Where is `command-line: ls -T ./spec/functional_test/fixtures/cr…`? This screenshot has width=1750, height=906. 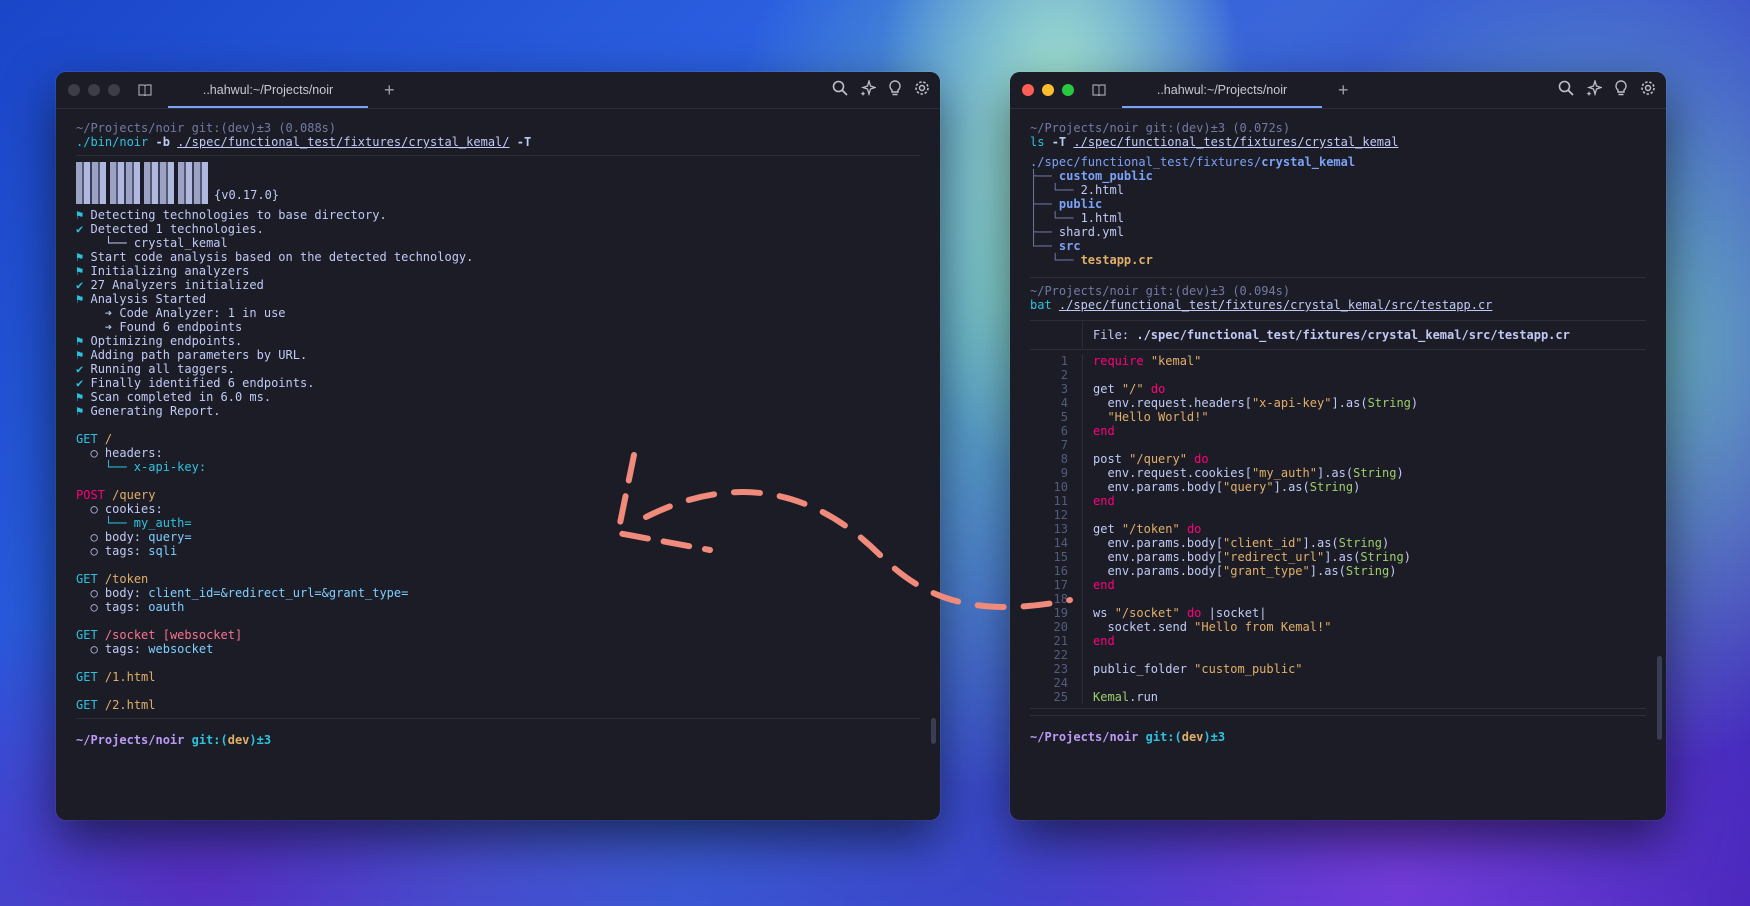 command-line: ls -T ./spec/functional_test/fixtures/cr… is located at coordinates (1214, 142).